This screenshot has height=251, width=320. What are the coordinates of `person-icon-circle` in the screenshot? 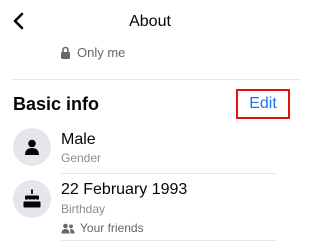 It's located at (32, 147).